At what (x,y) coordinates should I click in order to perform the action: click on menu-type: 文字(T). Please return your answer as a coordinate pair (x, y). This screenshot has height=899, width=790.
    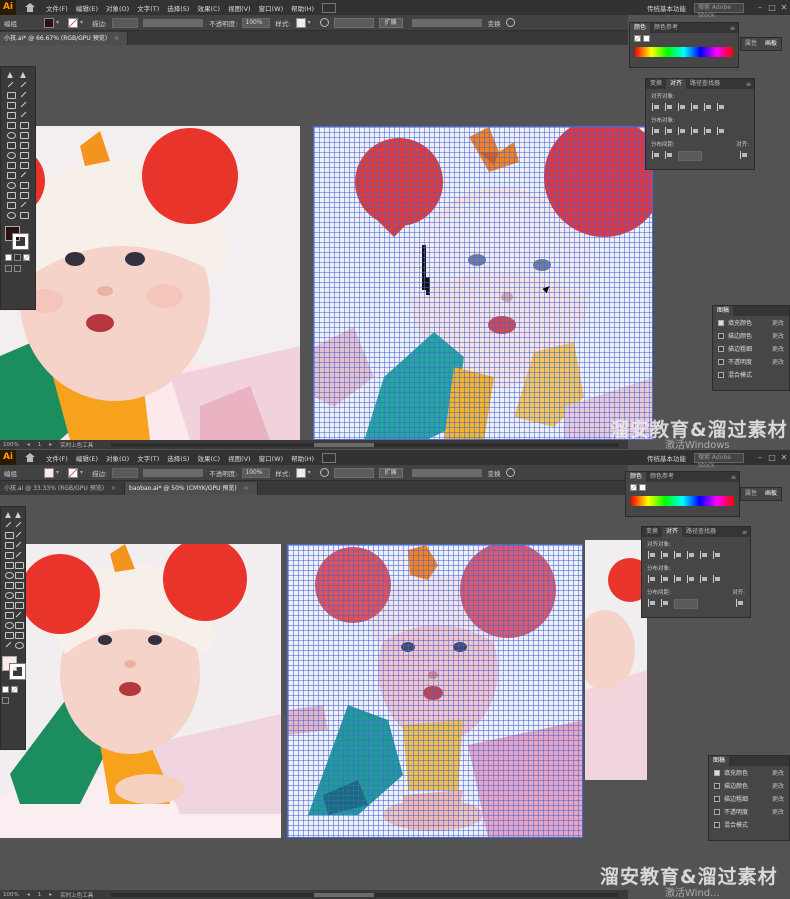
    Looking at the image, I should click on (148, 8).